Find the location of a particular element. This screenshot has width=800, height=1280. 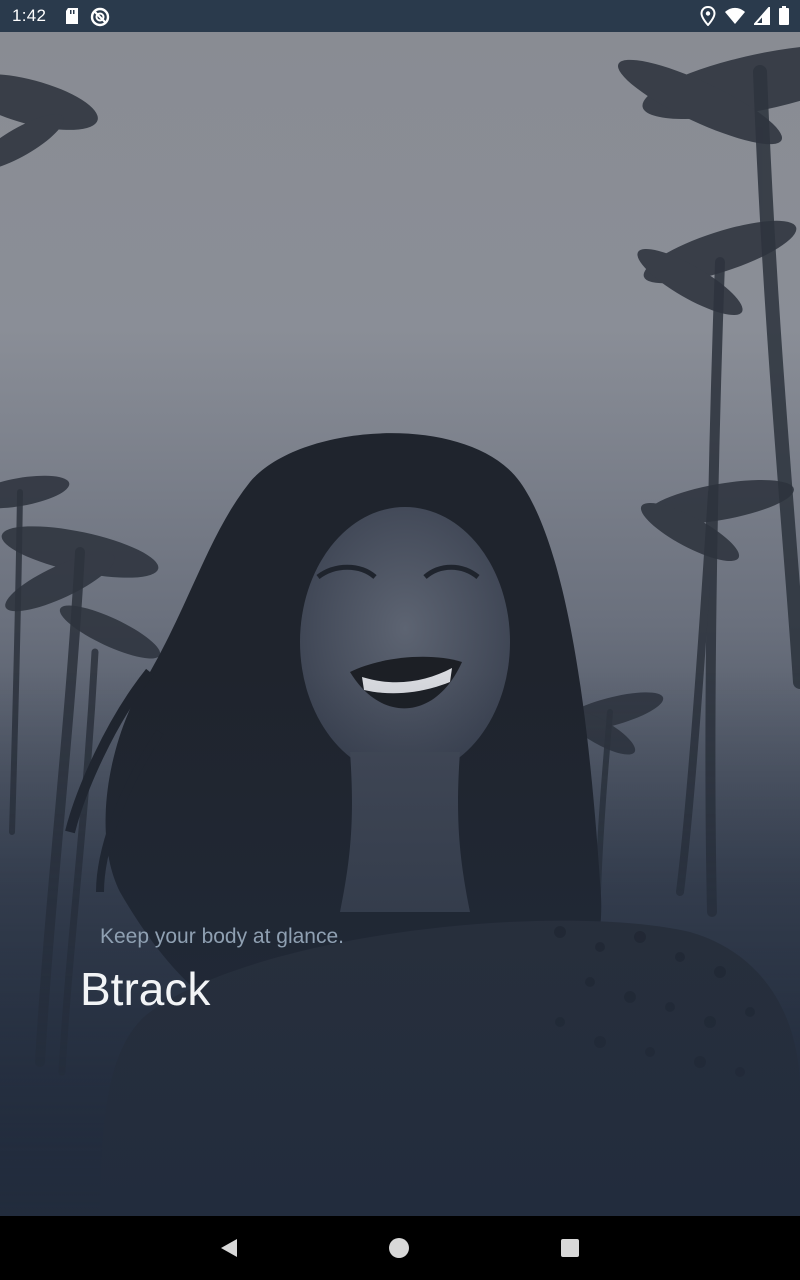

wifi-icon is located at coordinates (735, 18).